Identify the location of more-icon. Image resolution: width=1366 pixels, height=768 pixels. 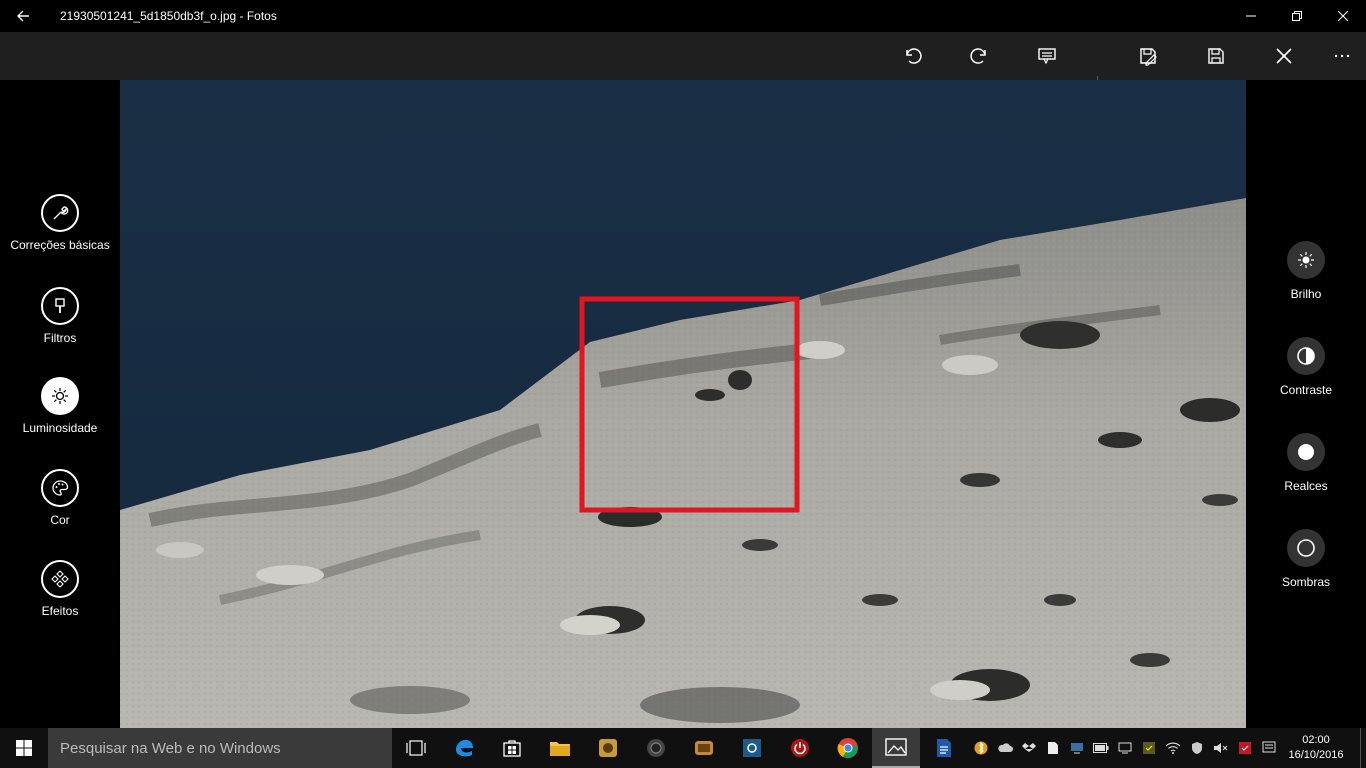
(1342, 56).